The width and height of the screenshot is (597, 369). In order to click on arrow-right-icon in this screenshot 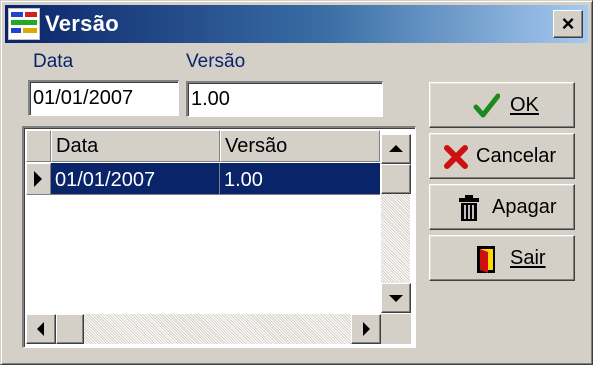, I will do `click(366, 329)`.